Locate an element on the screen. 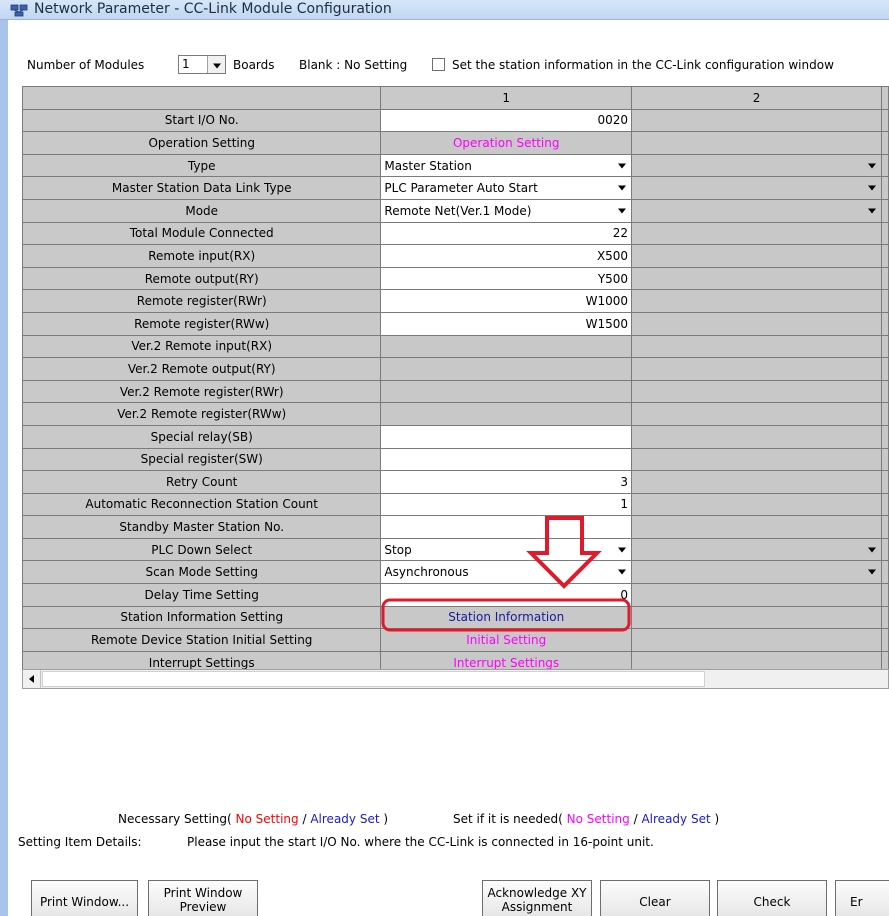  ver2-remote-input-field is located at coordinates (506, 346).